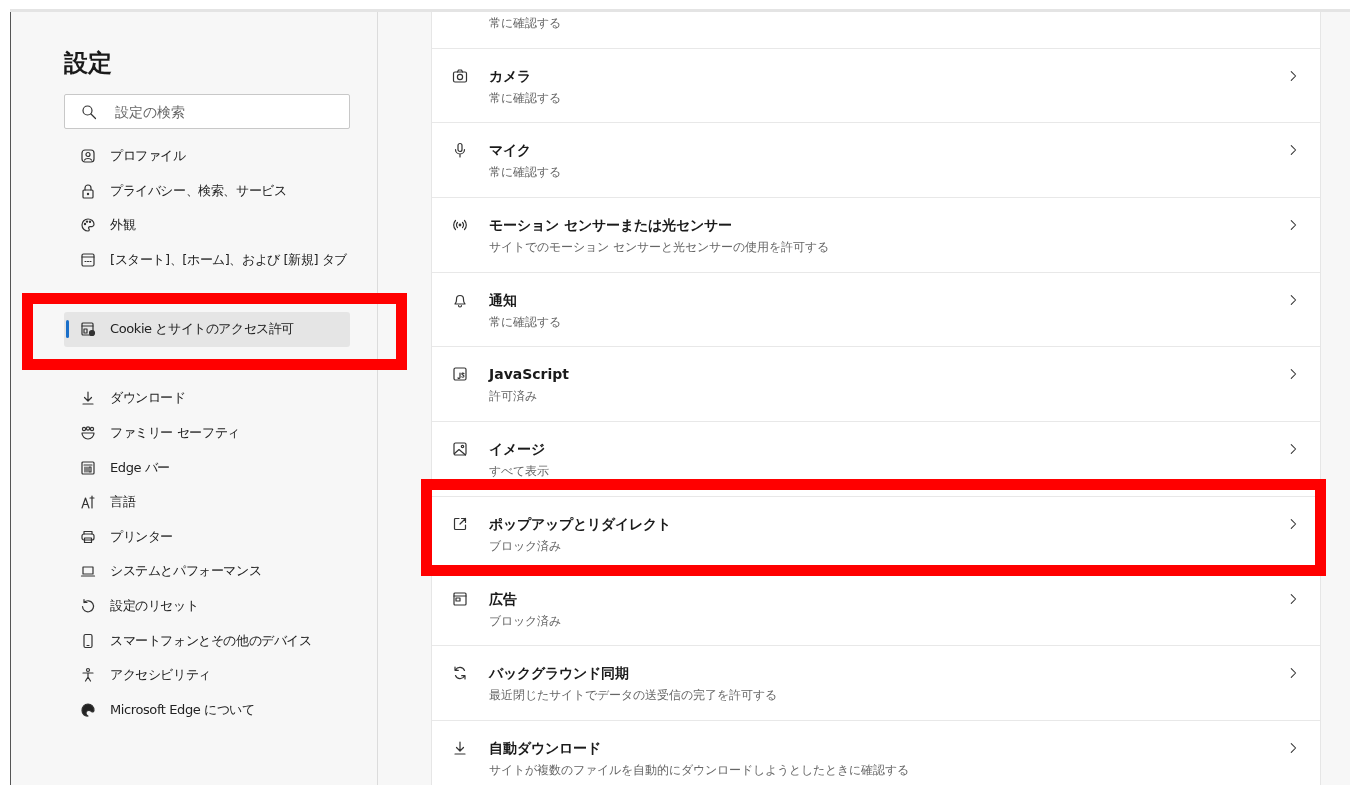 The image size is (1350, 785). What do you see at coordinates (517, 449) in the screenshot?
I see `permission-title: イメージ` at bounding box center [517, 449].